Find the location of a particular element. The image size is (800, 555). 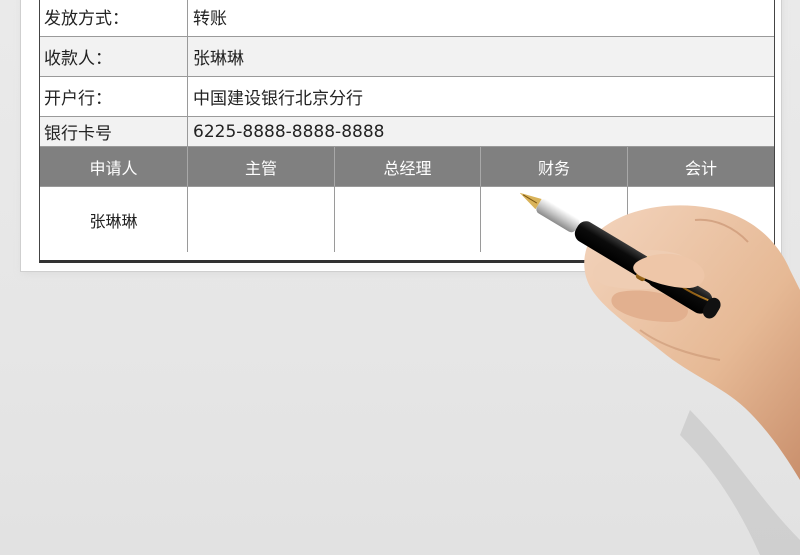

form-row-payment-method: 发放方式： 转账 is located at coordinates (407, 18).